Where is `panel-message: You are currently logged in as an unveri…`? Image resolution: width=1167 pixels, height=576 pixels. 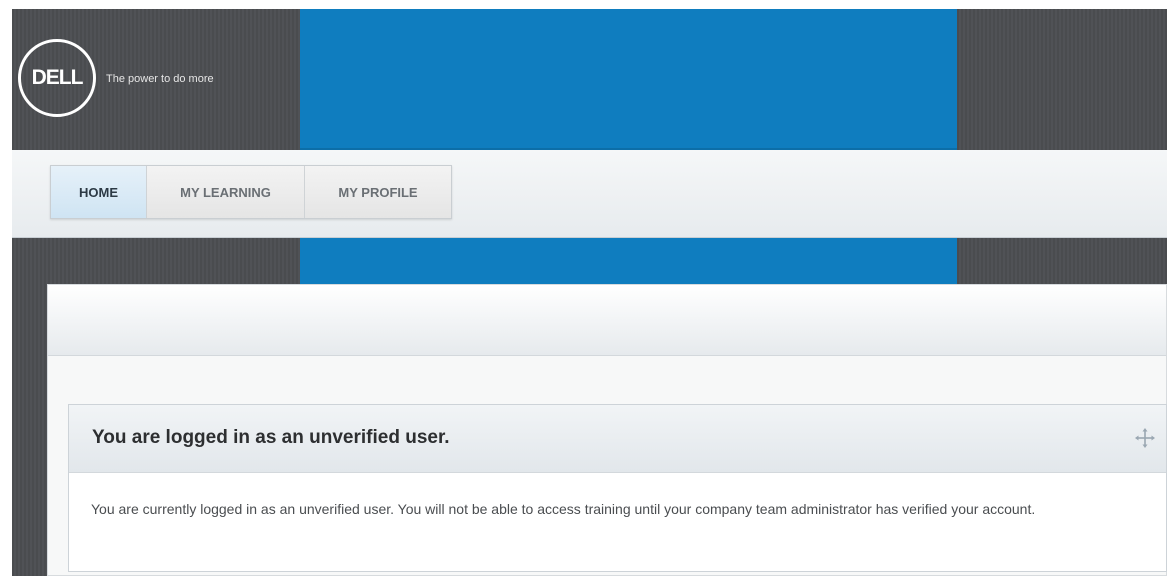 panel-message: You are currently logged in as an unveri… is located at coordinates (563, 509).